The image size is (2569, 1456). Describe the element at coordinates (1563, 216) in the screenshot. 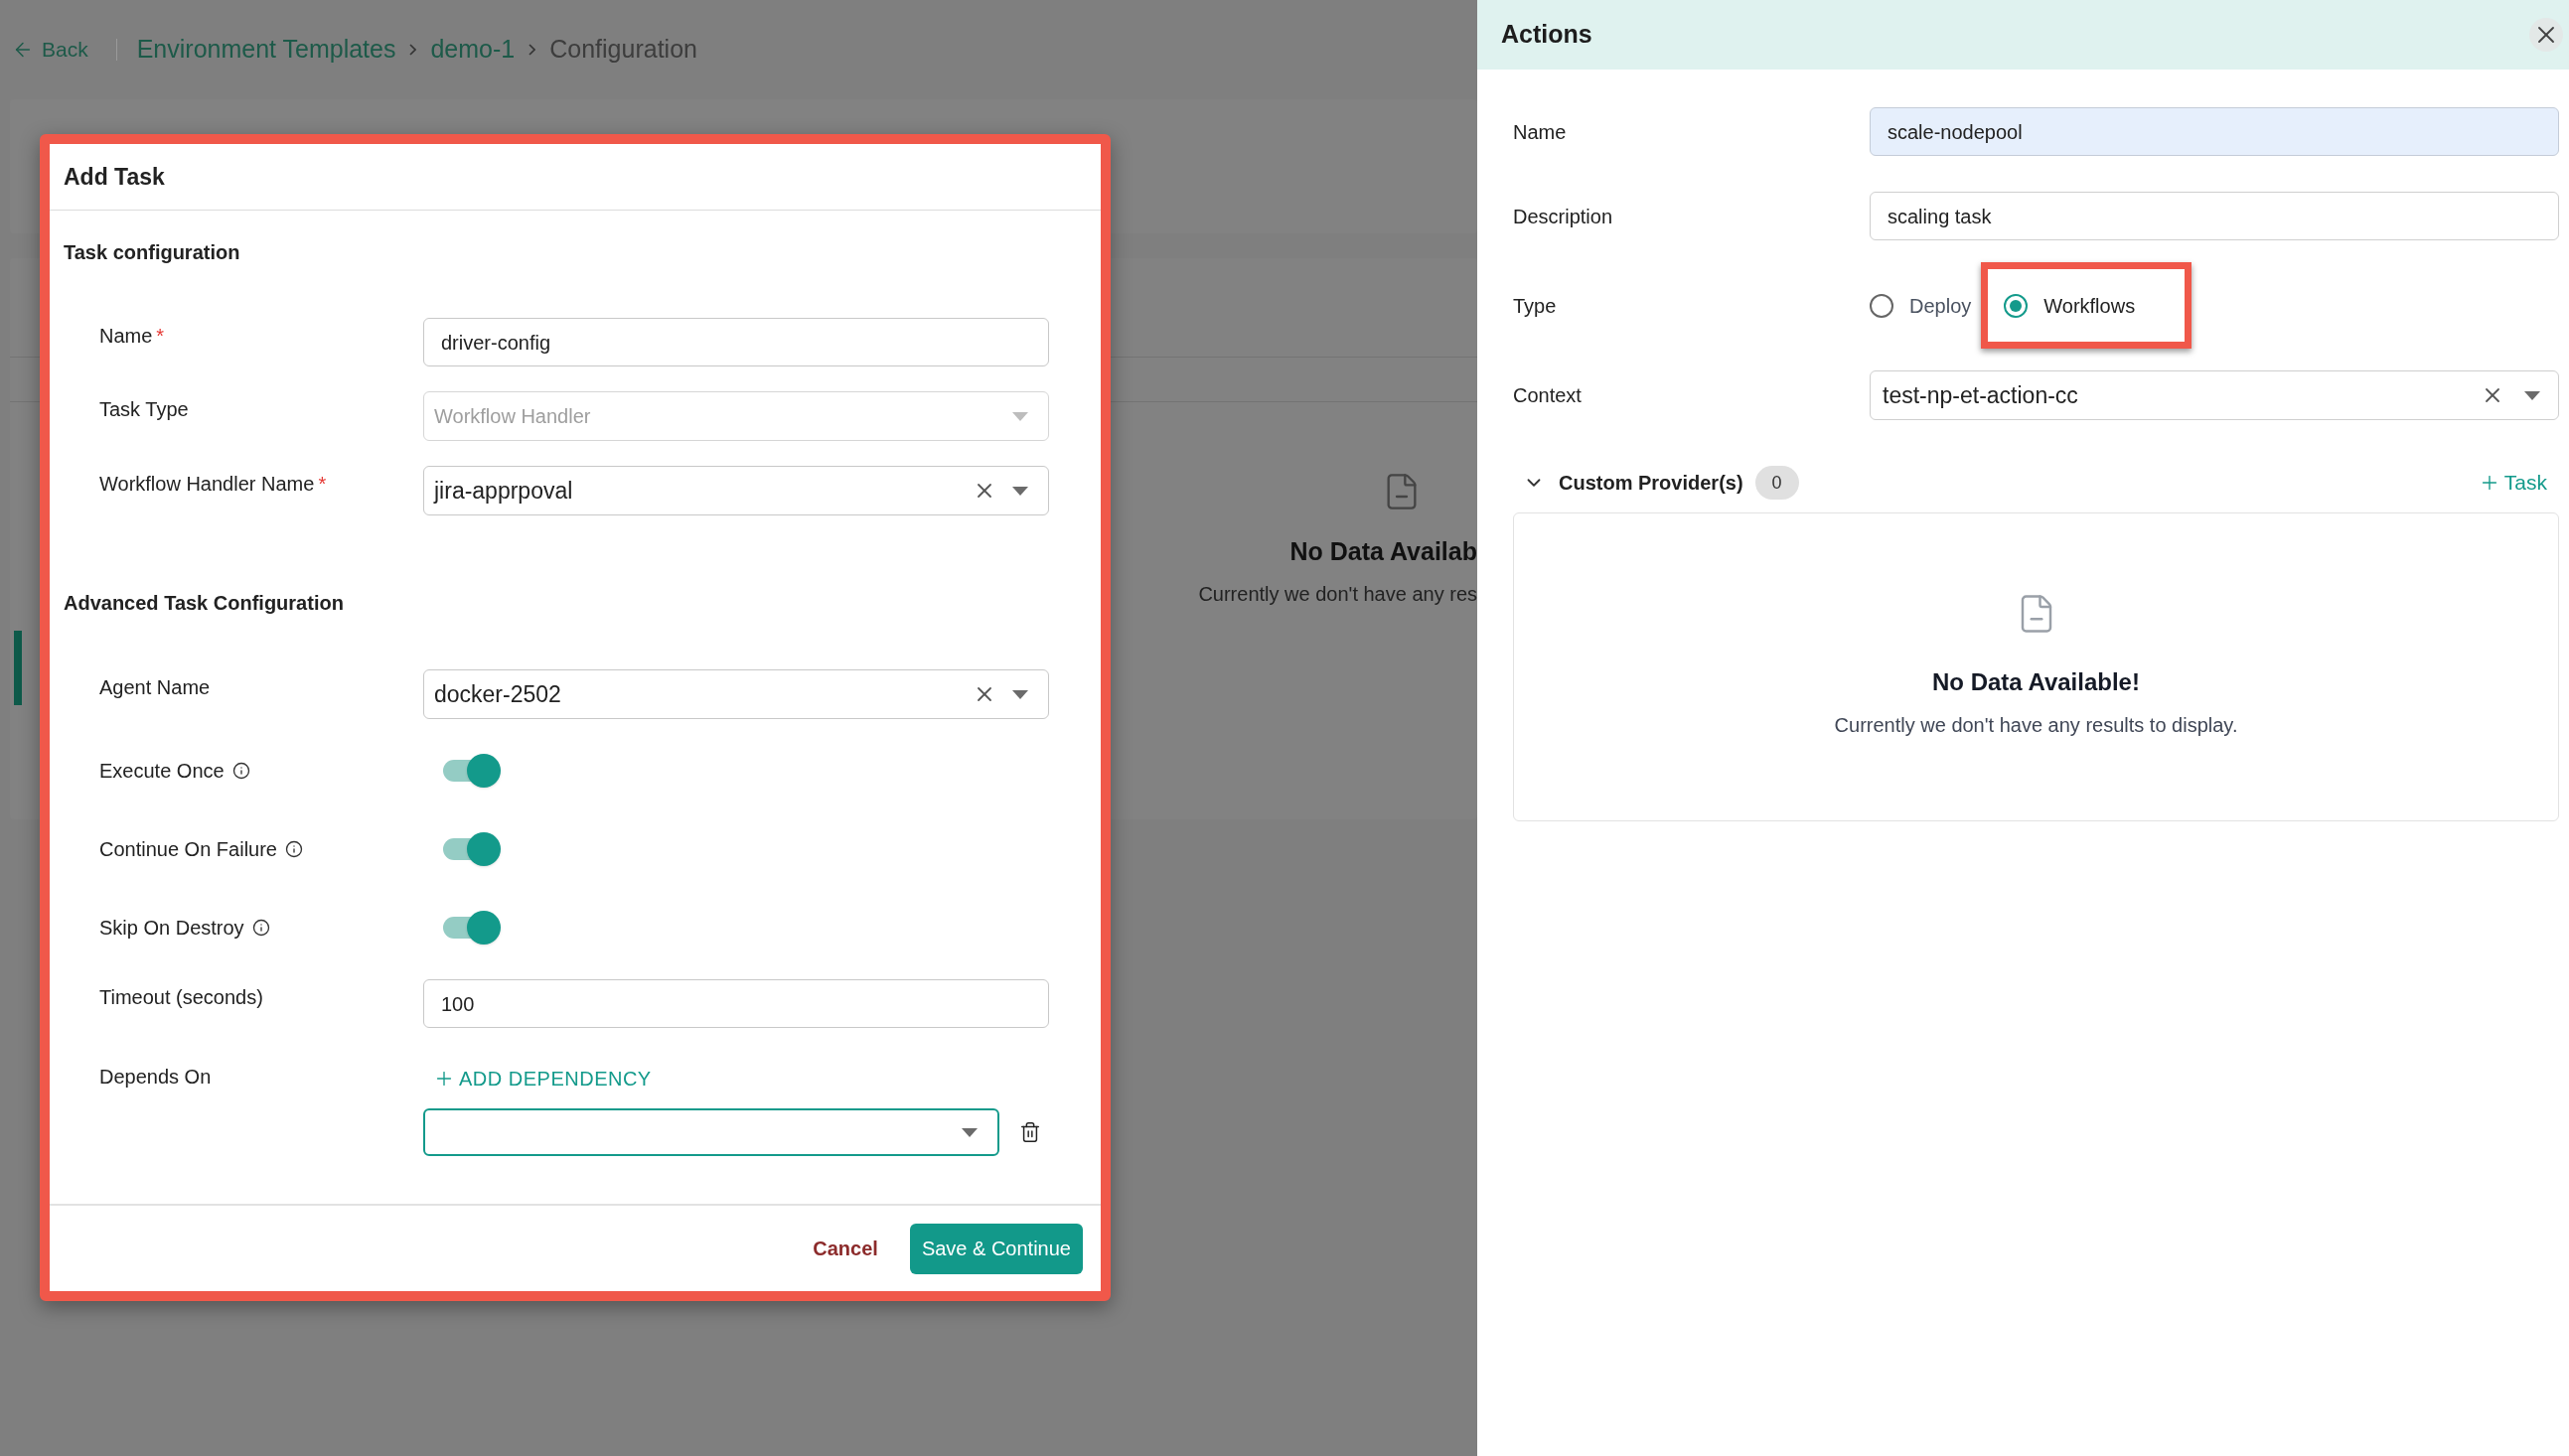

I see `field-label: Description` at that location.